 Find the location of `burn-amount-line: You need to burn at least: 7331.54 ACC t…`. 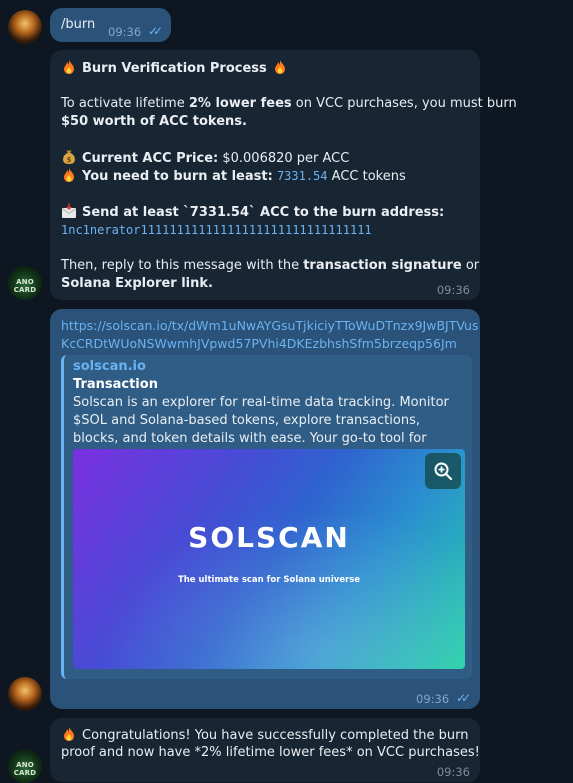

burn-amount-line: You need to burn at least: 7331.54 ACC t… is located at coordinates (233, 176).